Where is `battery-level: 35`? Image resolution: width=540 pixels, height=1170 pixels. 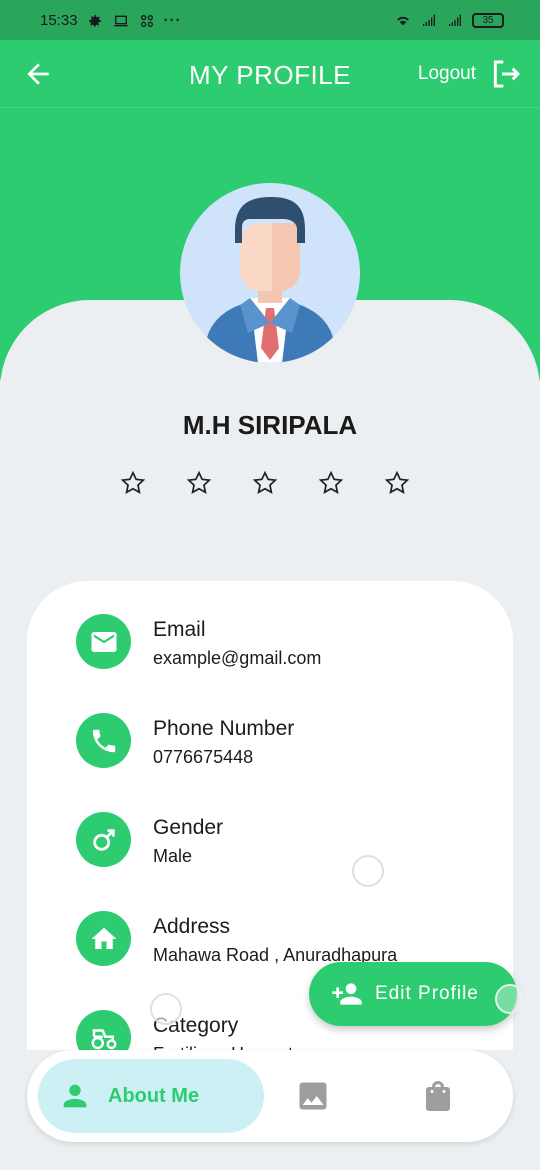 battery-level: 35 is located at coordinates (488, 20).